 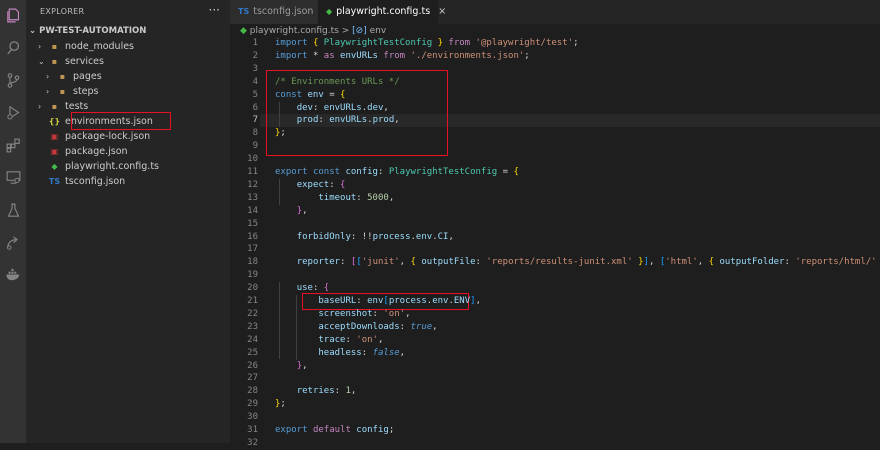 What do you see at coordinates (442, 11) in the screenshot?
I see `close-icon: ×` at bounding box center [442, 11].